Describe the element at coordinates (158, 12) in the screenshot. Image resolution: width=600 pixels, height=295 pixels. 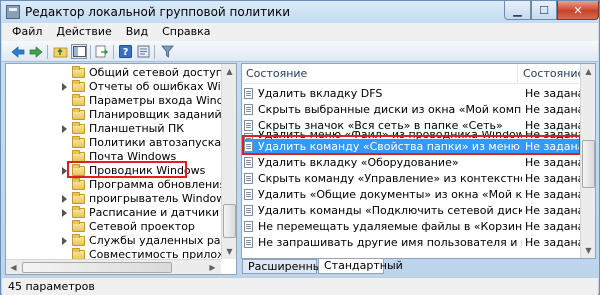
I see `window-title: Редактор локальной групповой политики` at that location.